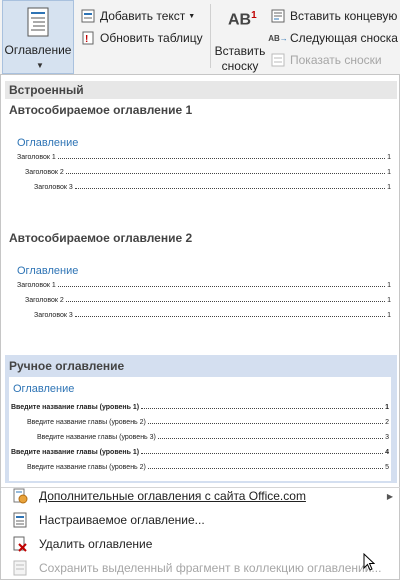 This screenshot has width=400, height=580. Describe the element at coordinates (88, 16) in the screenshot. I see `add-text-icon` at that location.